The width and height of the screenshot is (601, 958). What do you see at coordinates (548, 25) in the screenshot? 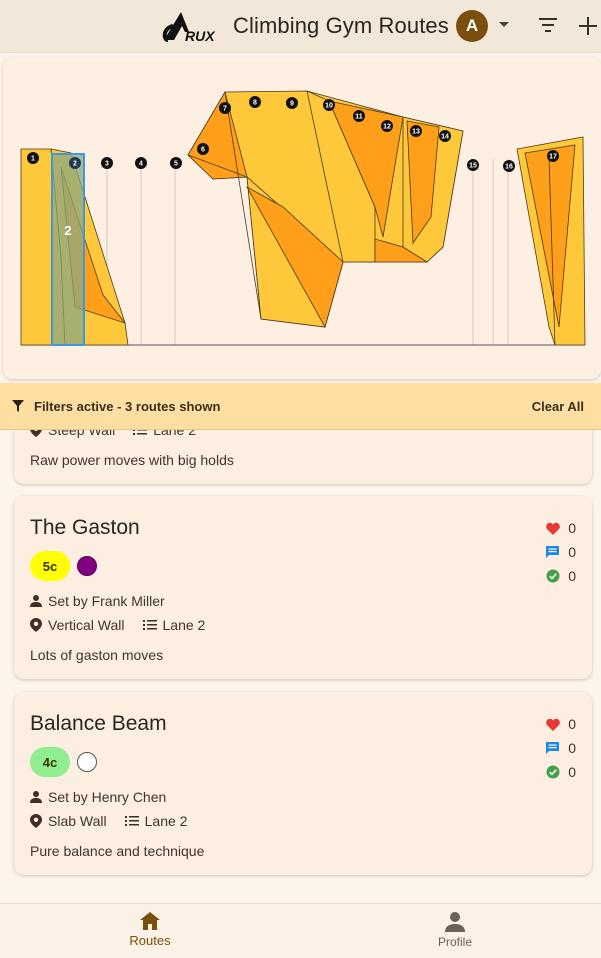
I see `filter-icon` at bounding box center [548, 25].